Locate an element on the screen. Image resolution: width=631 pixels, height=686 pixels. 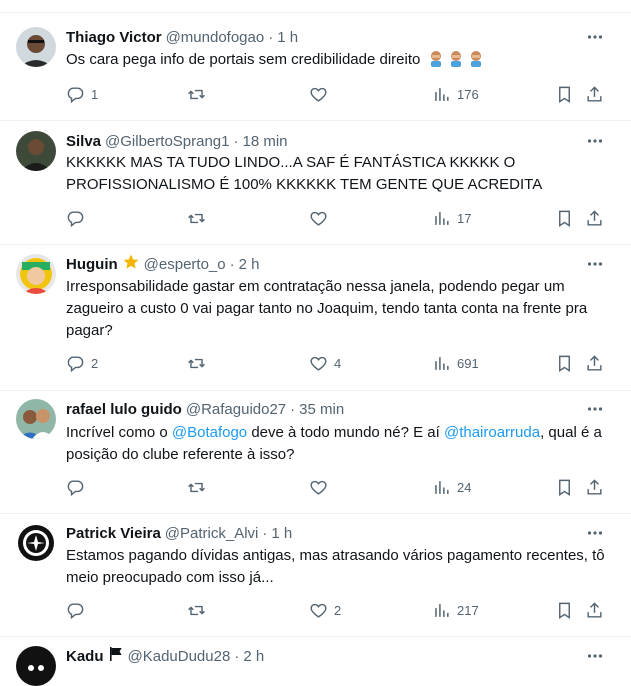
tweet: Kadu @KaduDudu28 · 2 h is located at coordinates (315, 661).